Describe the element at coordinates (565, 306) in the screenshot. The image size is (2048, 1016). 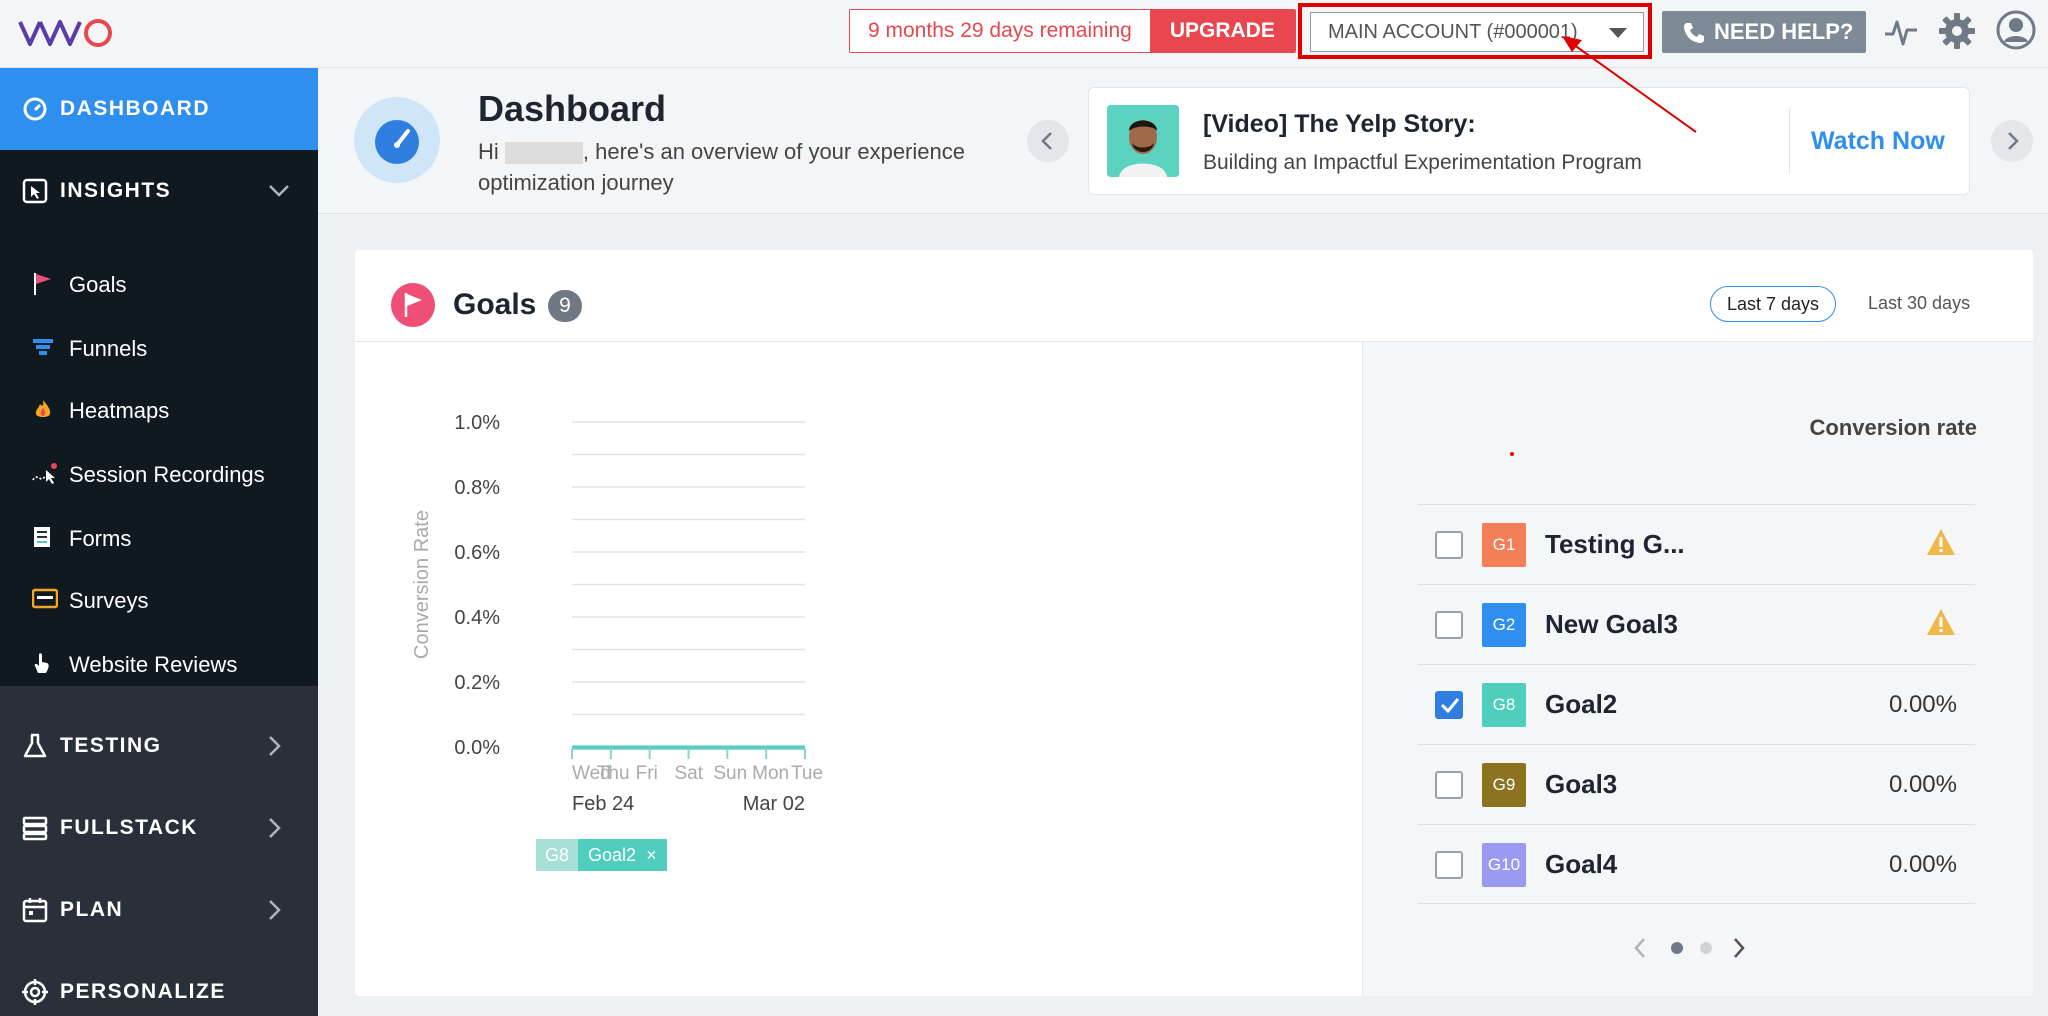
I see `goals-count-badge: 9` at that location.